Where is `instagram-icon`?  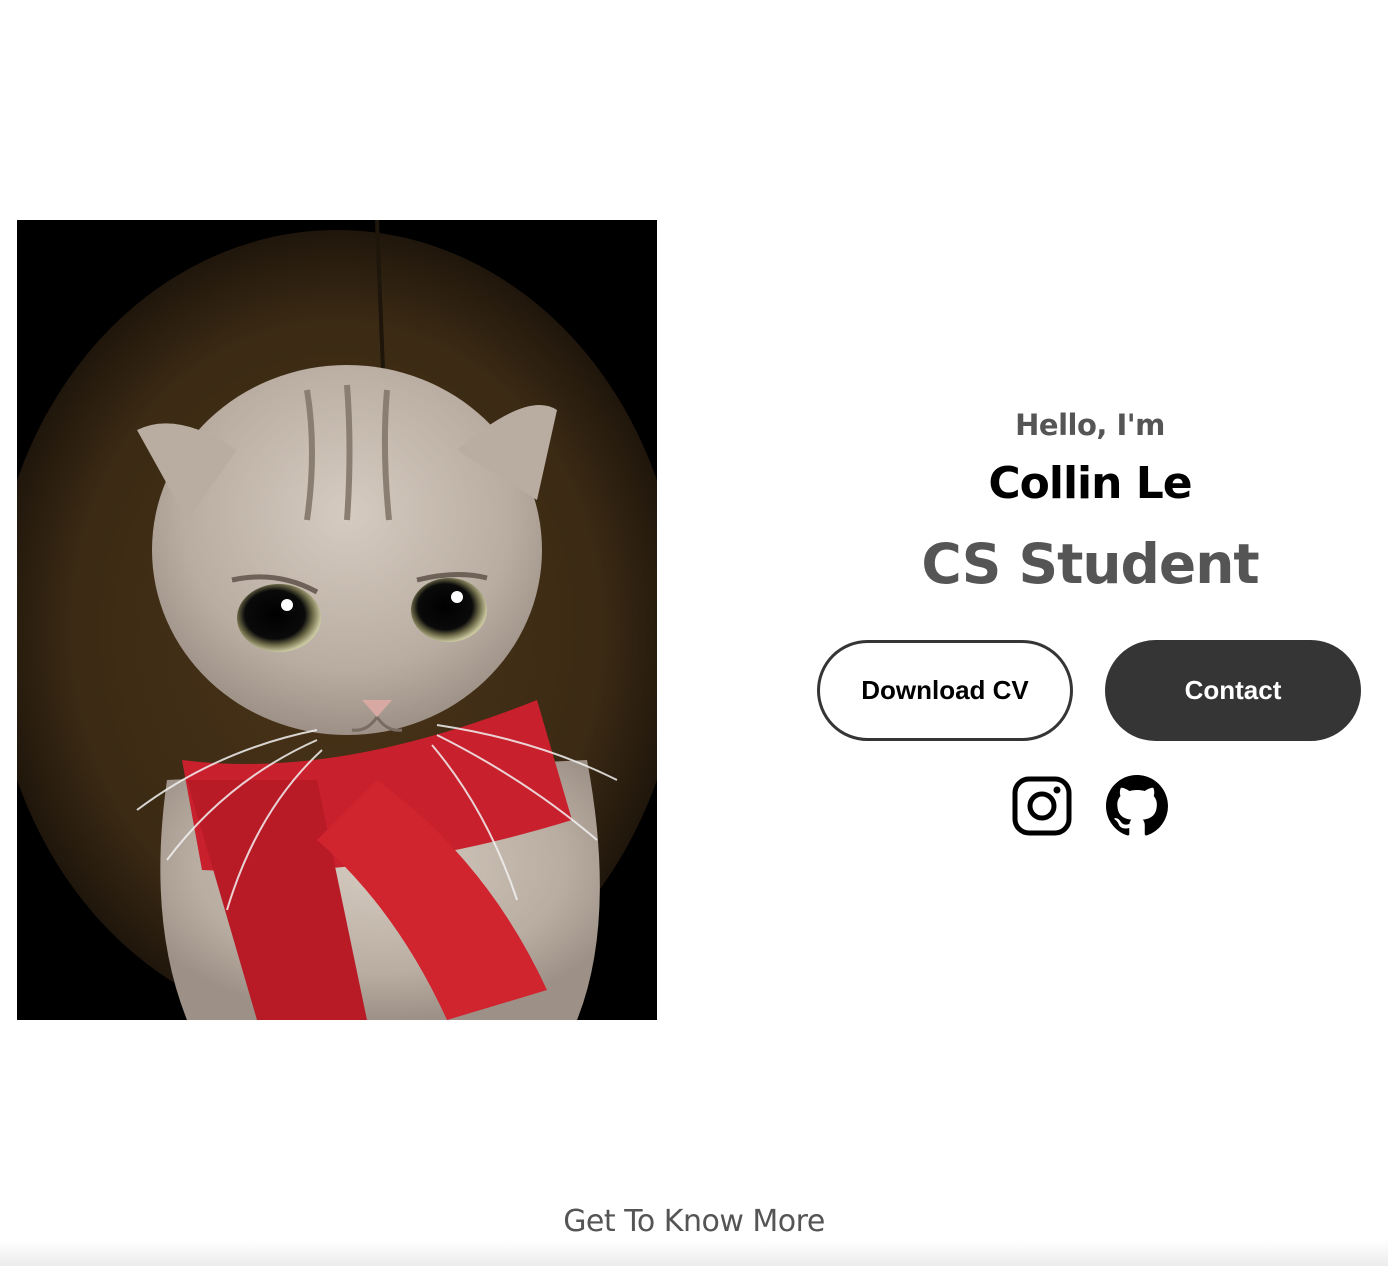 instagram-icon is located at coordinates (1042, 806).